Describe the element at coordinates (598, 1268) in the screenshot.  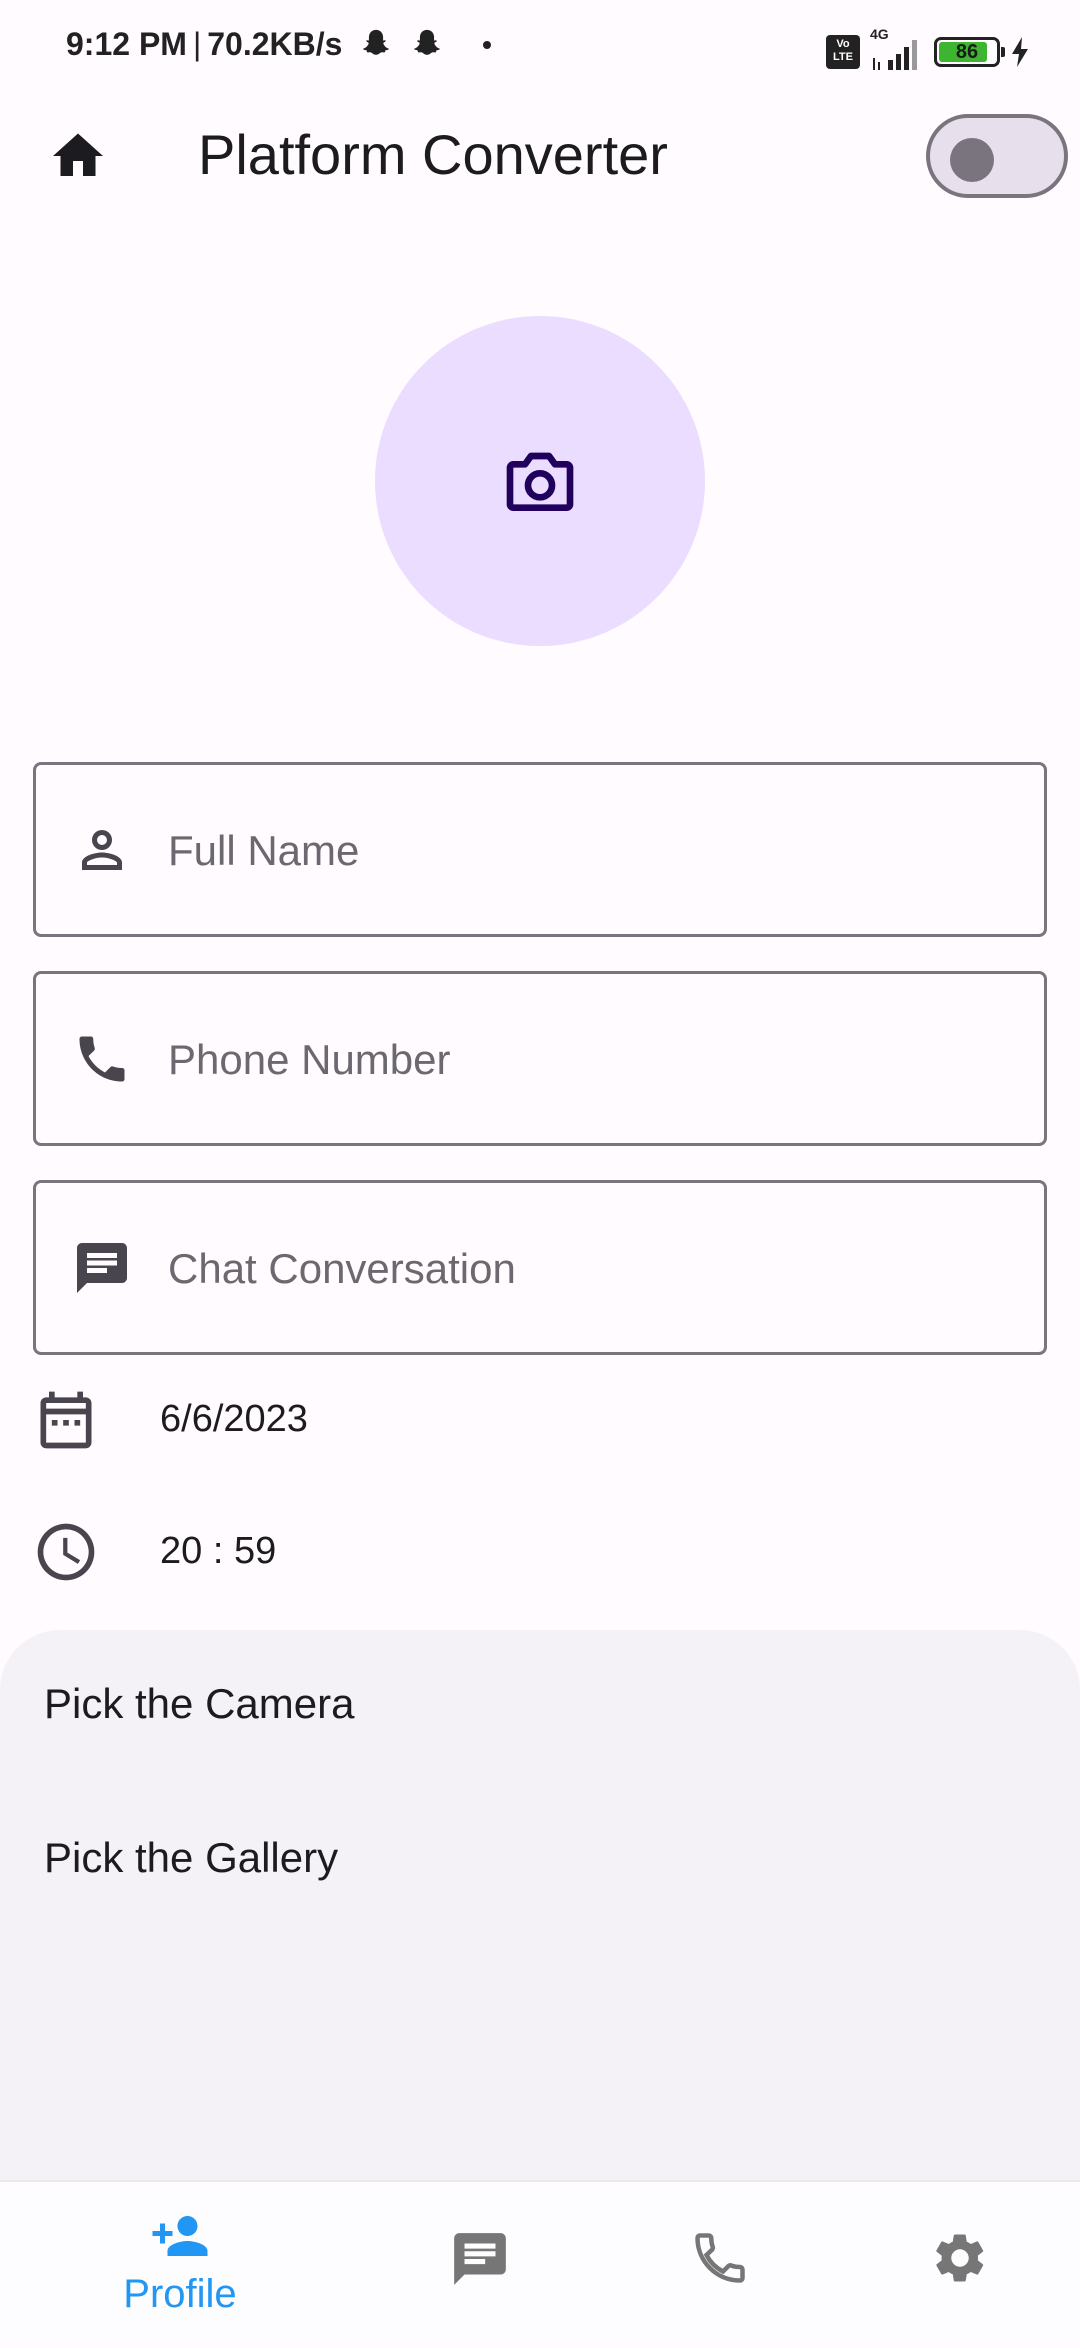
I see `chat-conversation-input` at that location.